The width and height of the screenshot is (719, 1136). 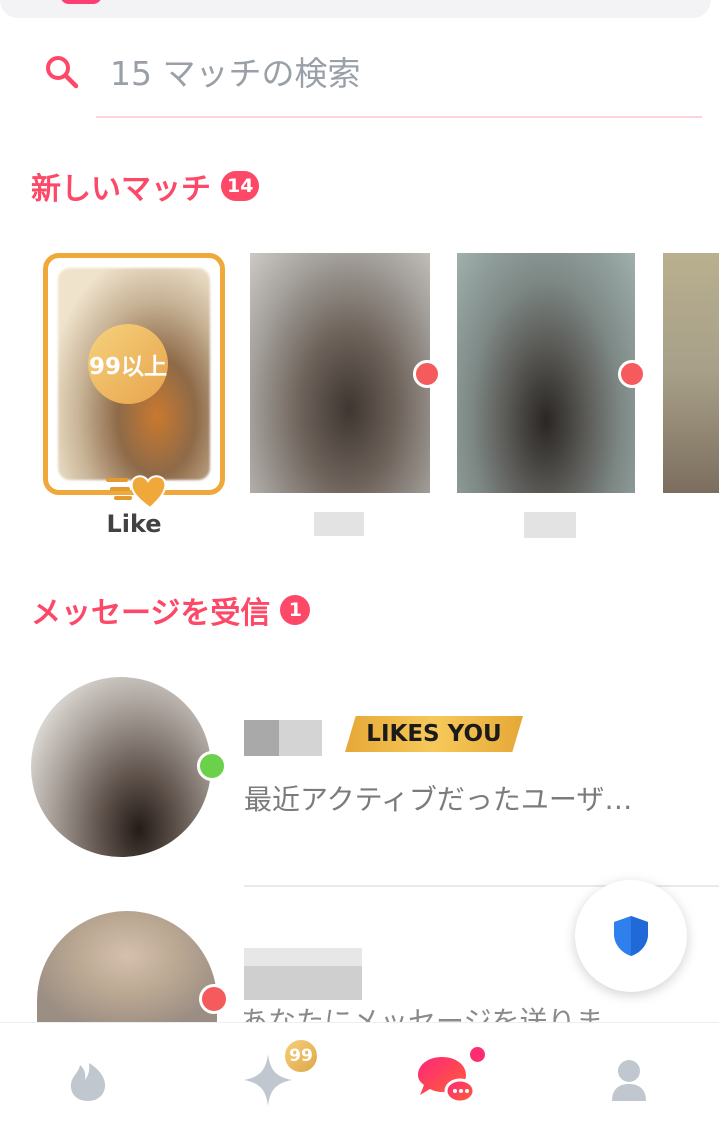 I want to click on search-underline, so click(x=399, y=117).